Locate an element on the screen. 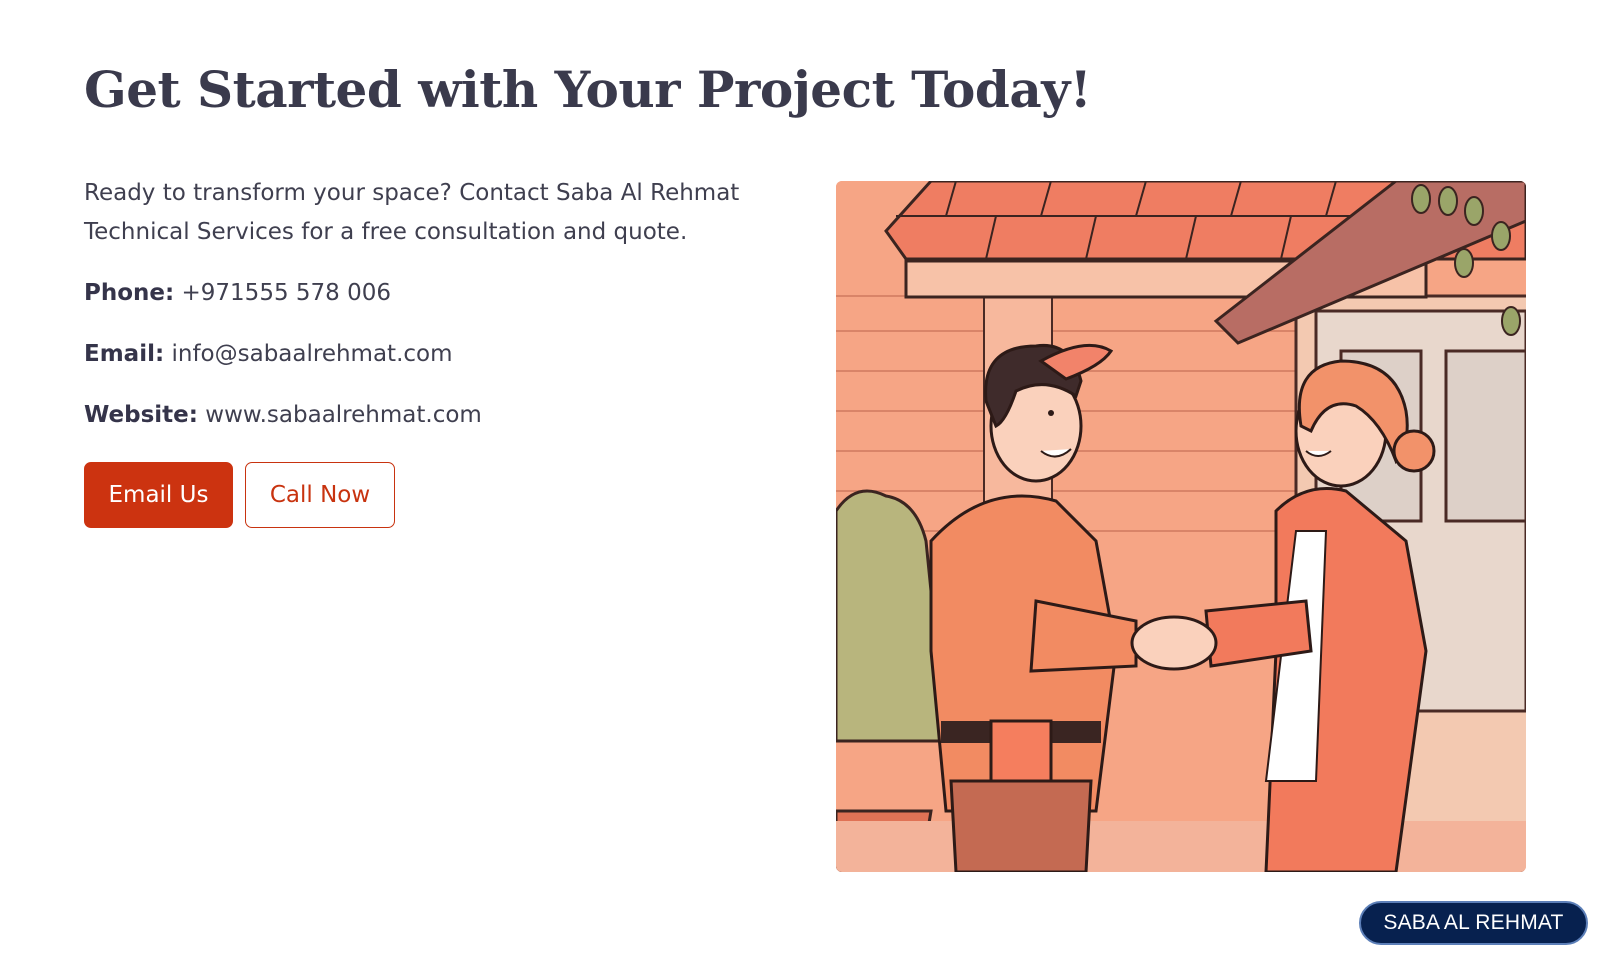  email-line: Email: info@sabaalrehmat.com is located at coordinates (268, 354).